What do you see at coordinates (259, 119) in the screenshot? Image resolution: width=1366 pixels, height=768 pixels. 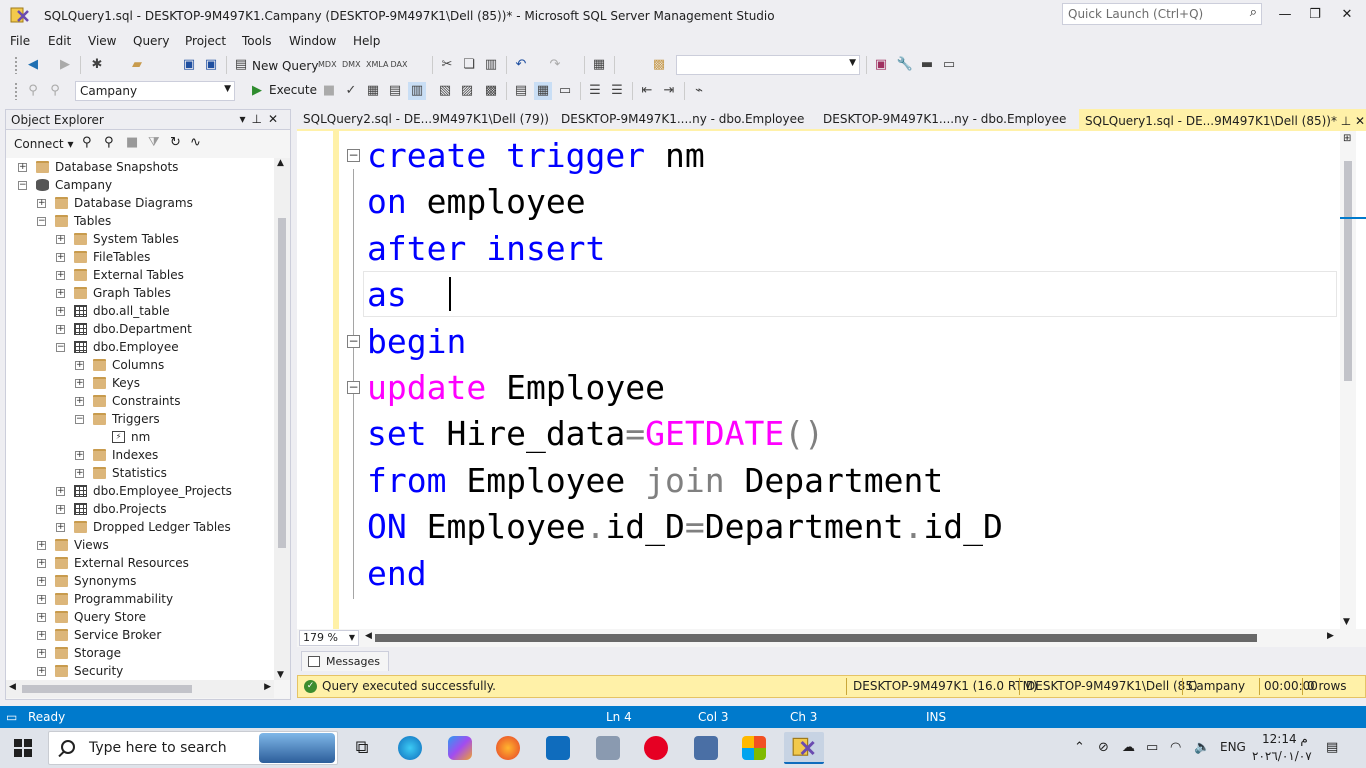 I see `pin-icon: ⊥` at bounding box center [259, 119].